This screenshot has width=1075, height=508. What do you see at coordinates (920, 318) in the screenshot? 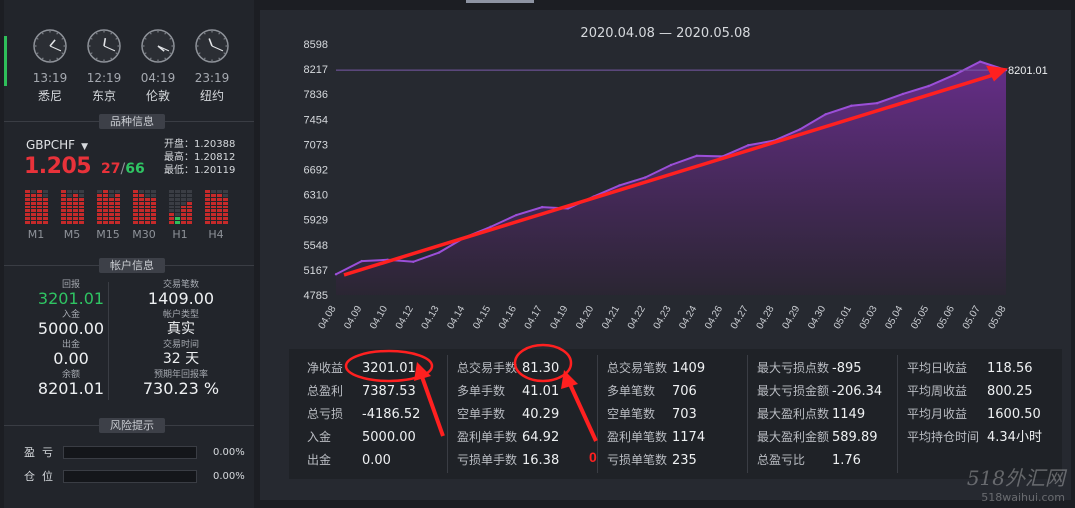
I see `x-tick-label: 05.05` at bounding box center [920, 318].